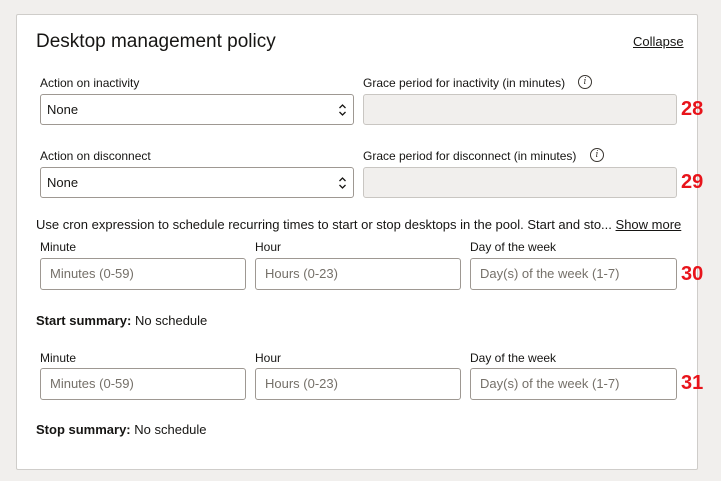 Image resolution: width=721 pixels, height=481 pixels. Describe the element at coordinates (156, 41) in the screenshot. I see `panel-title: Desktop management policy` at that location.